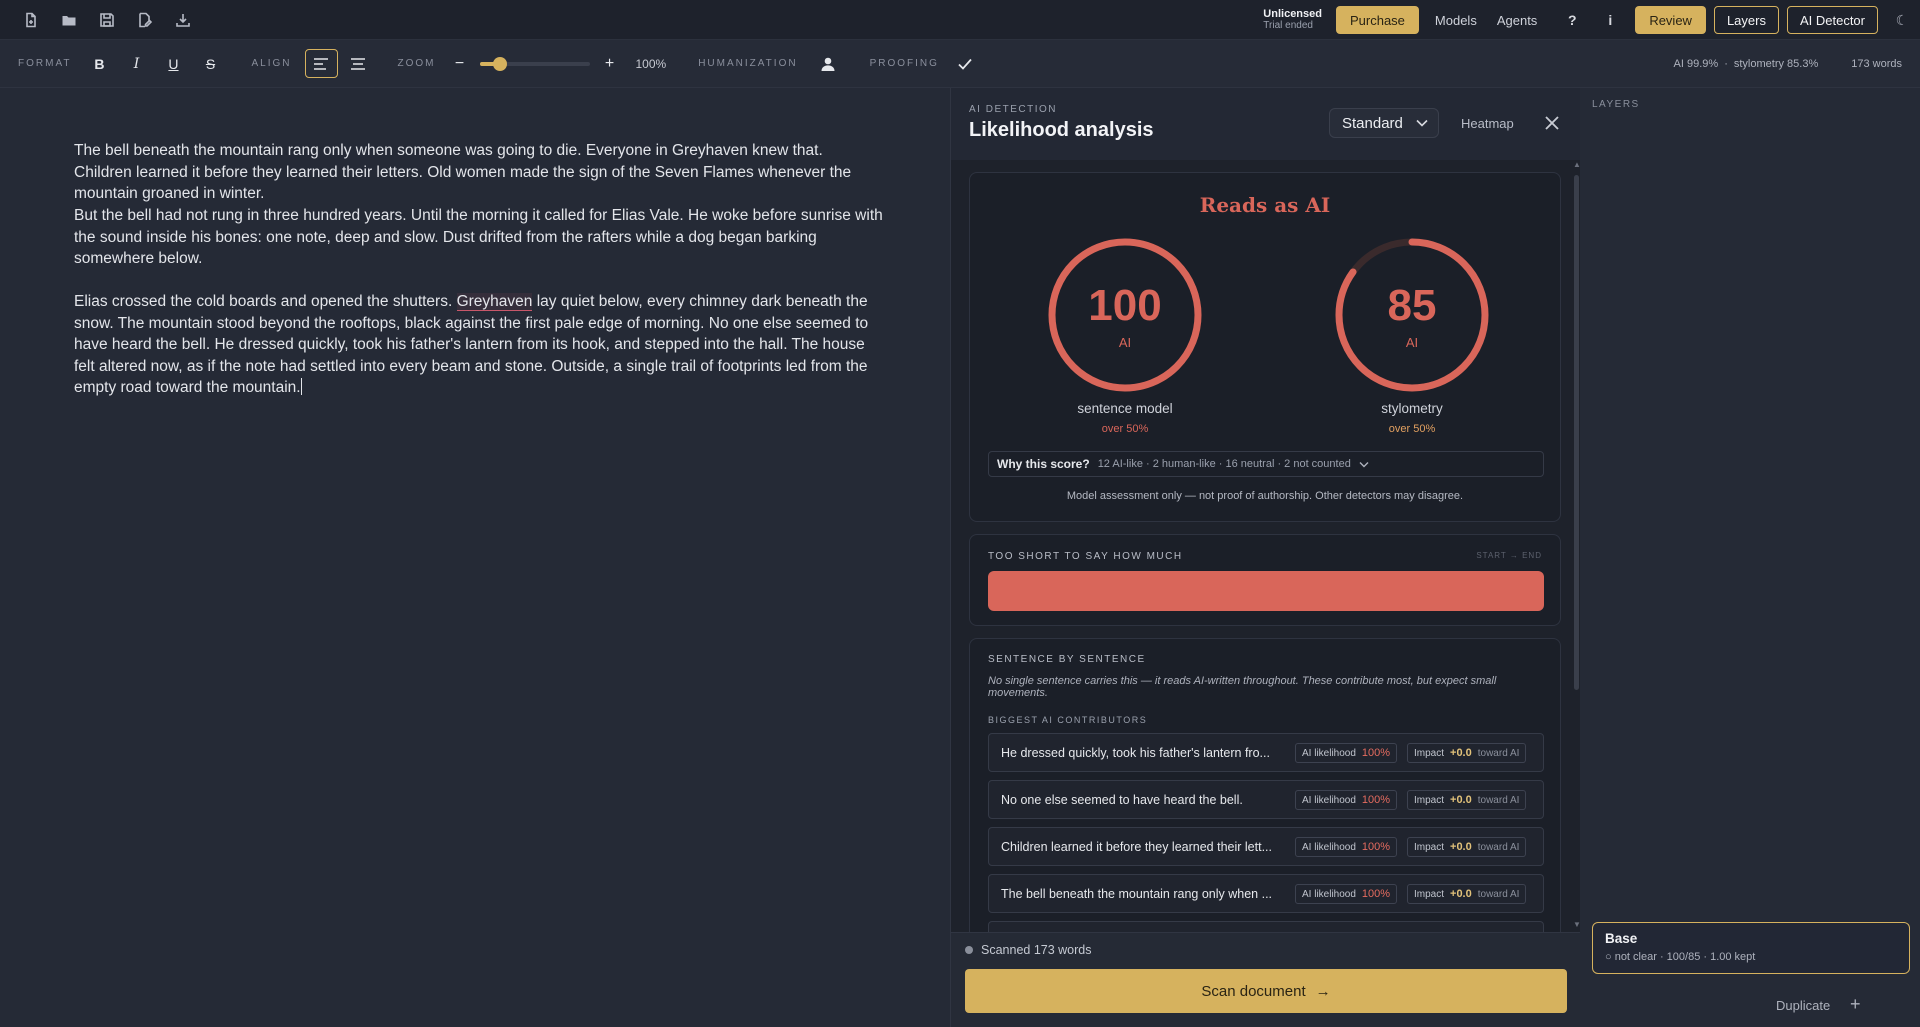 Image resolution: width=1920 pixels, height=1027 pixels. What do you see at coordinates (1902, 20) in the screenshot?
I see `theme-toggle-moon-icon: ☾` at bounding box center [1902, 20].